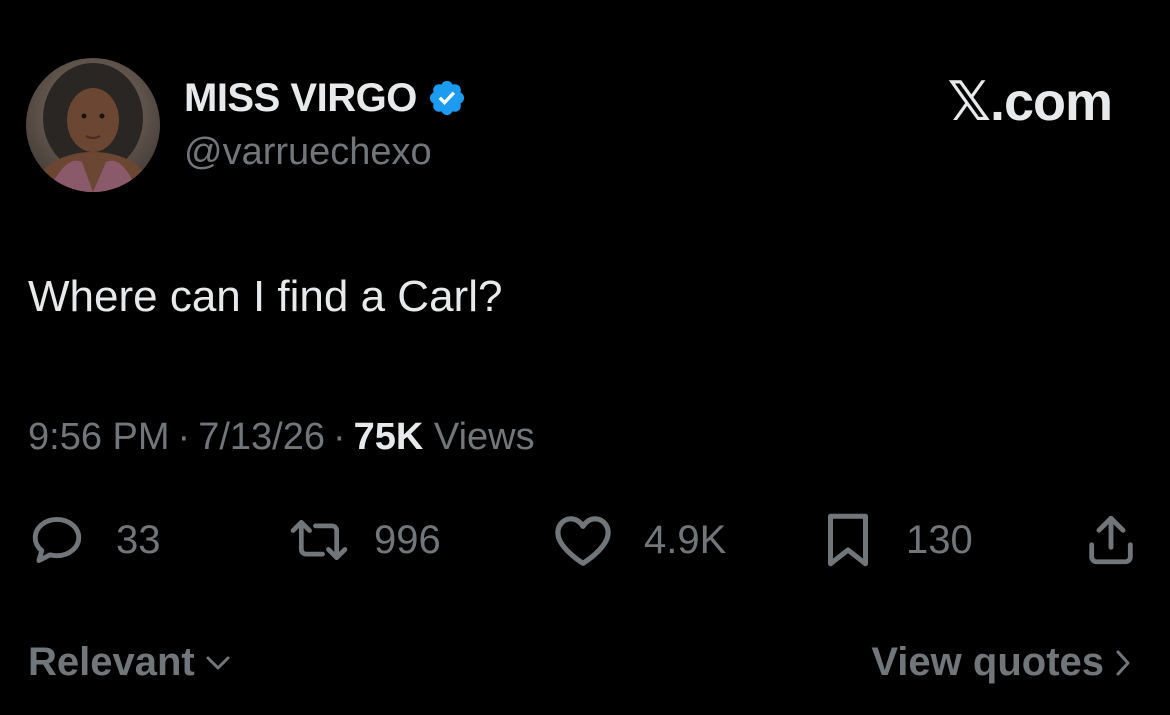 This screenshot has height=715, width=1170. Describe the element at coordinates (261, 437) in the screenshot. I see `tweet-date: 7/13/26` at that location.